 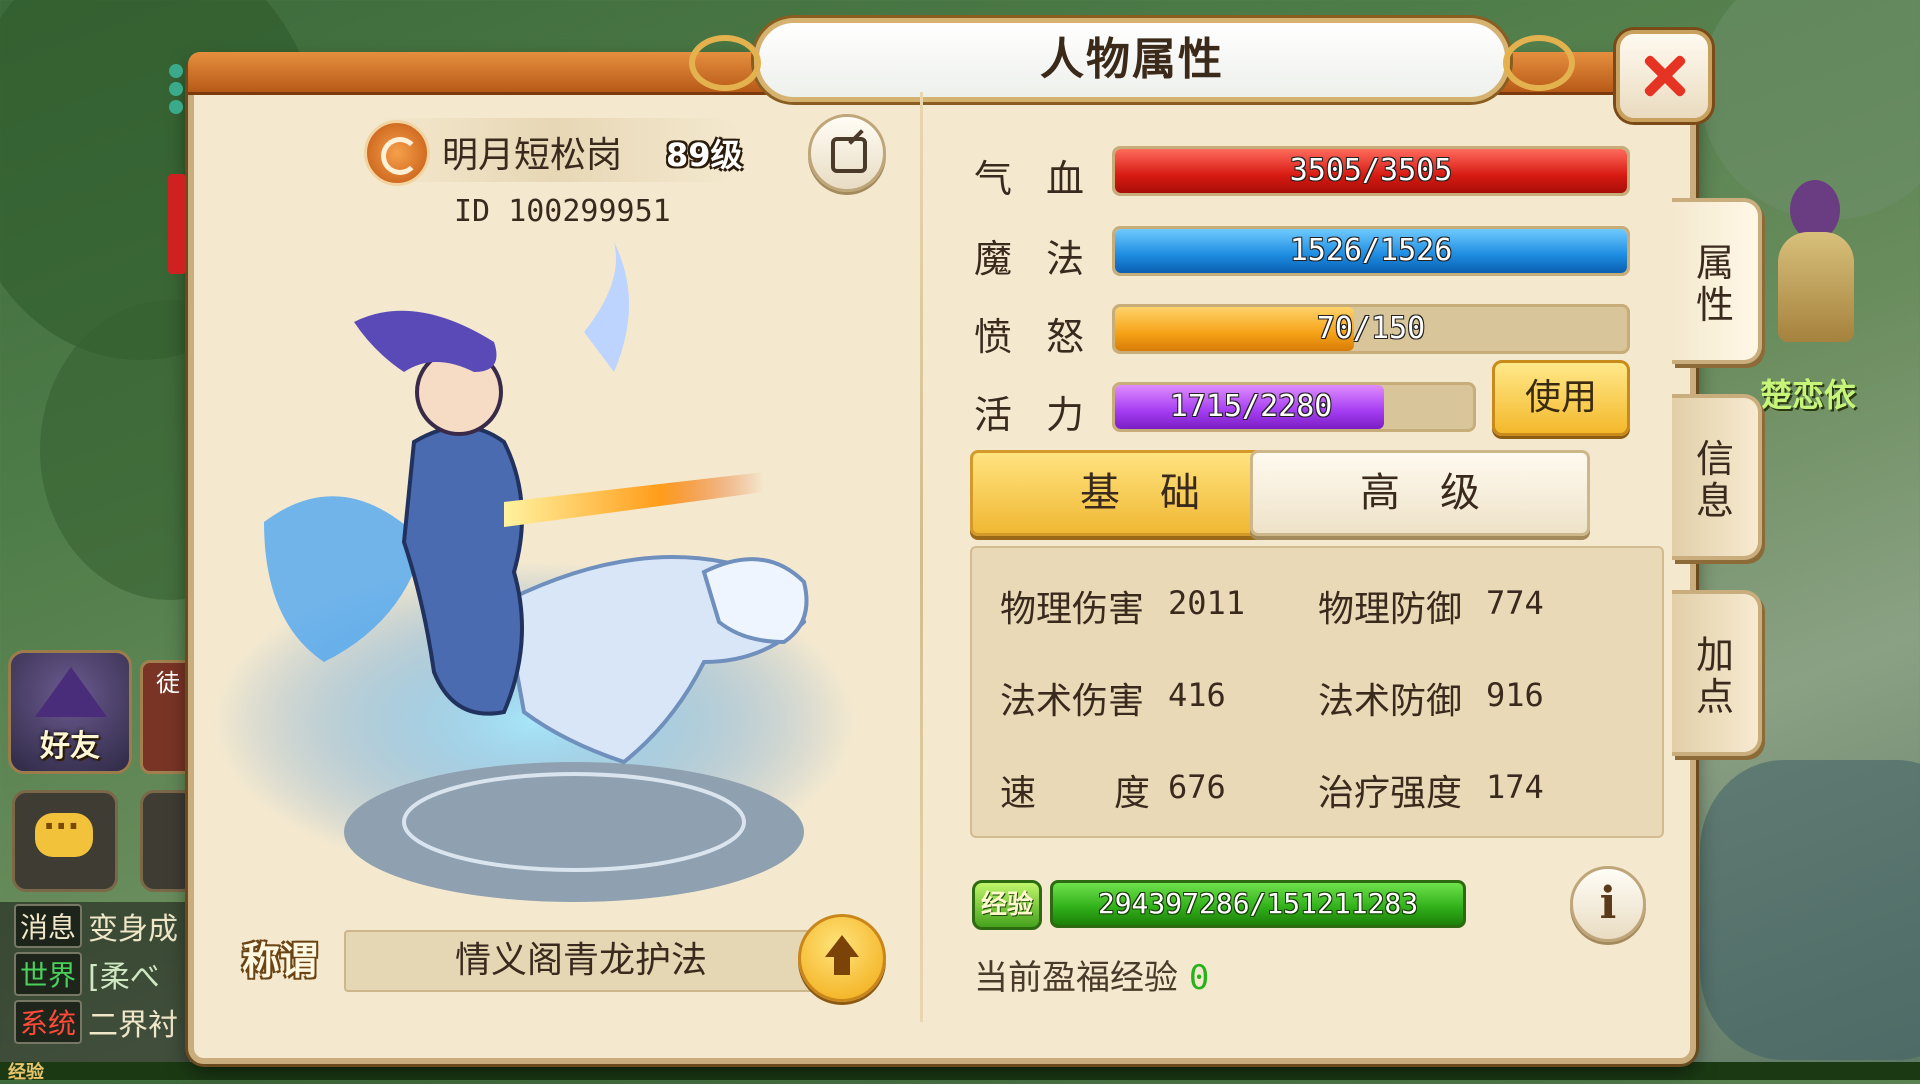 I want to click on fortune-exp-row: 当前盈福经验 0, so click(x=1091, y=974).